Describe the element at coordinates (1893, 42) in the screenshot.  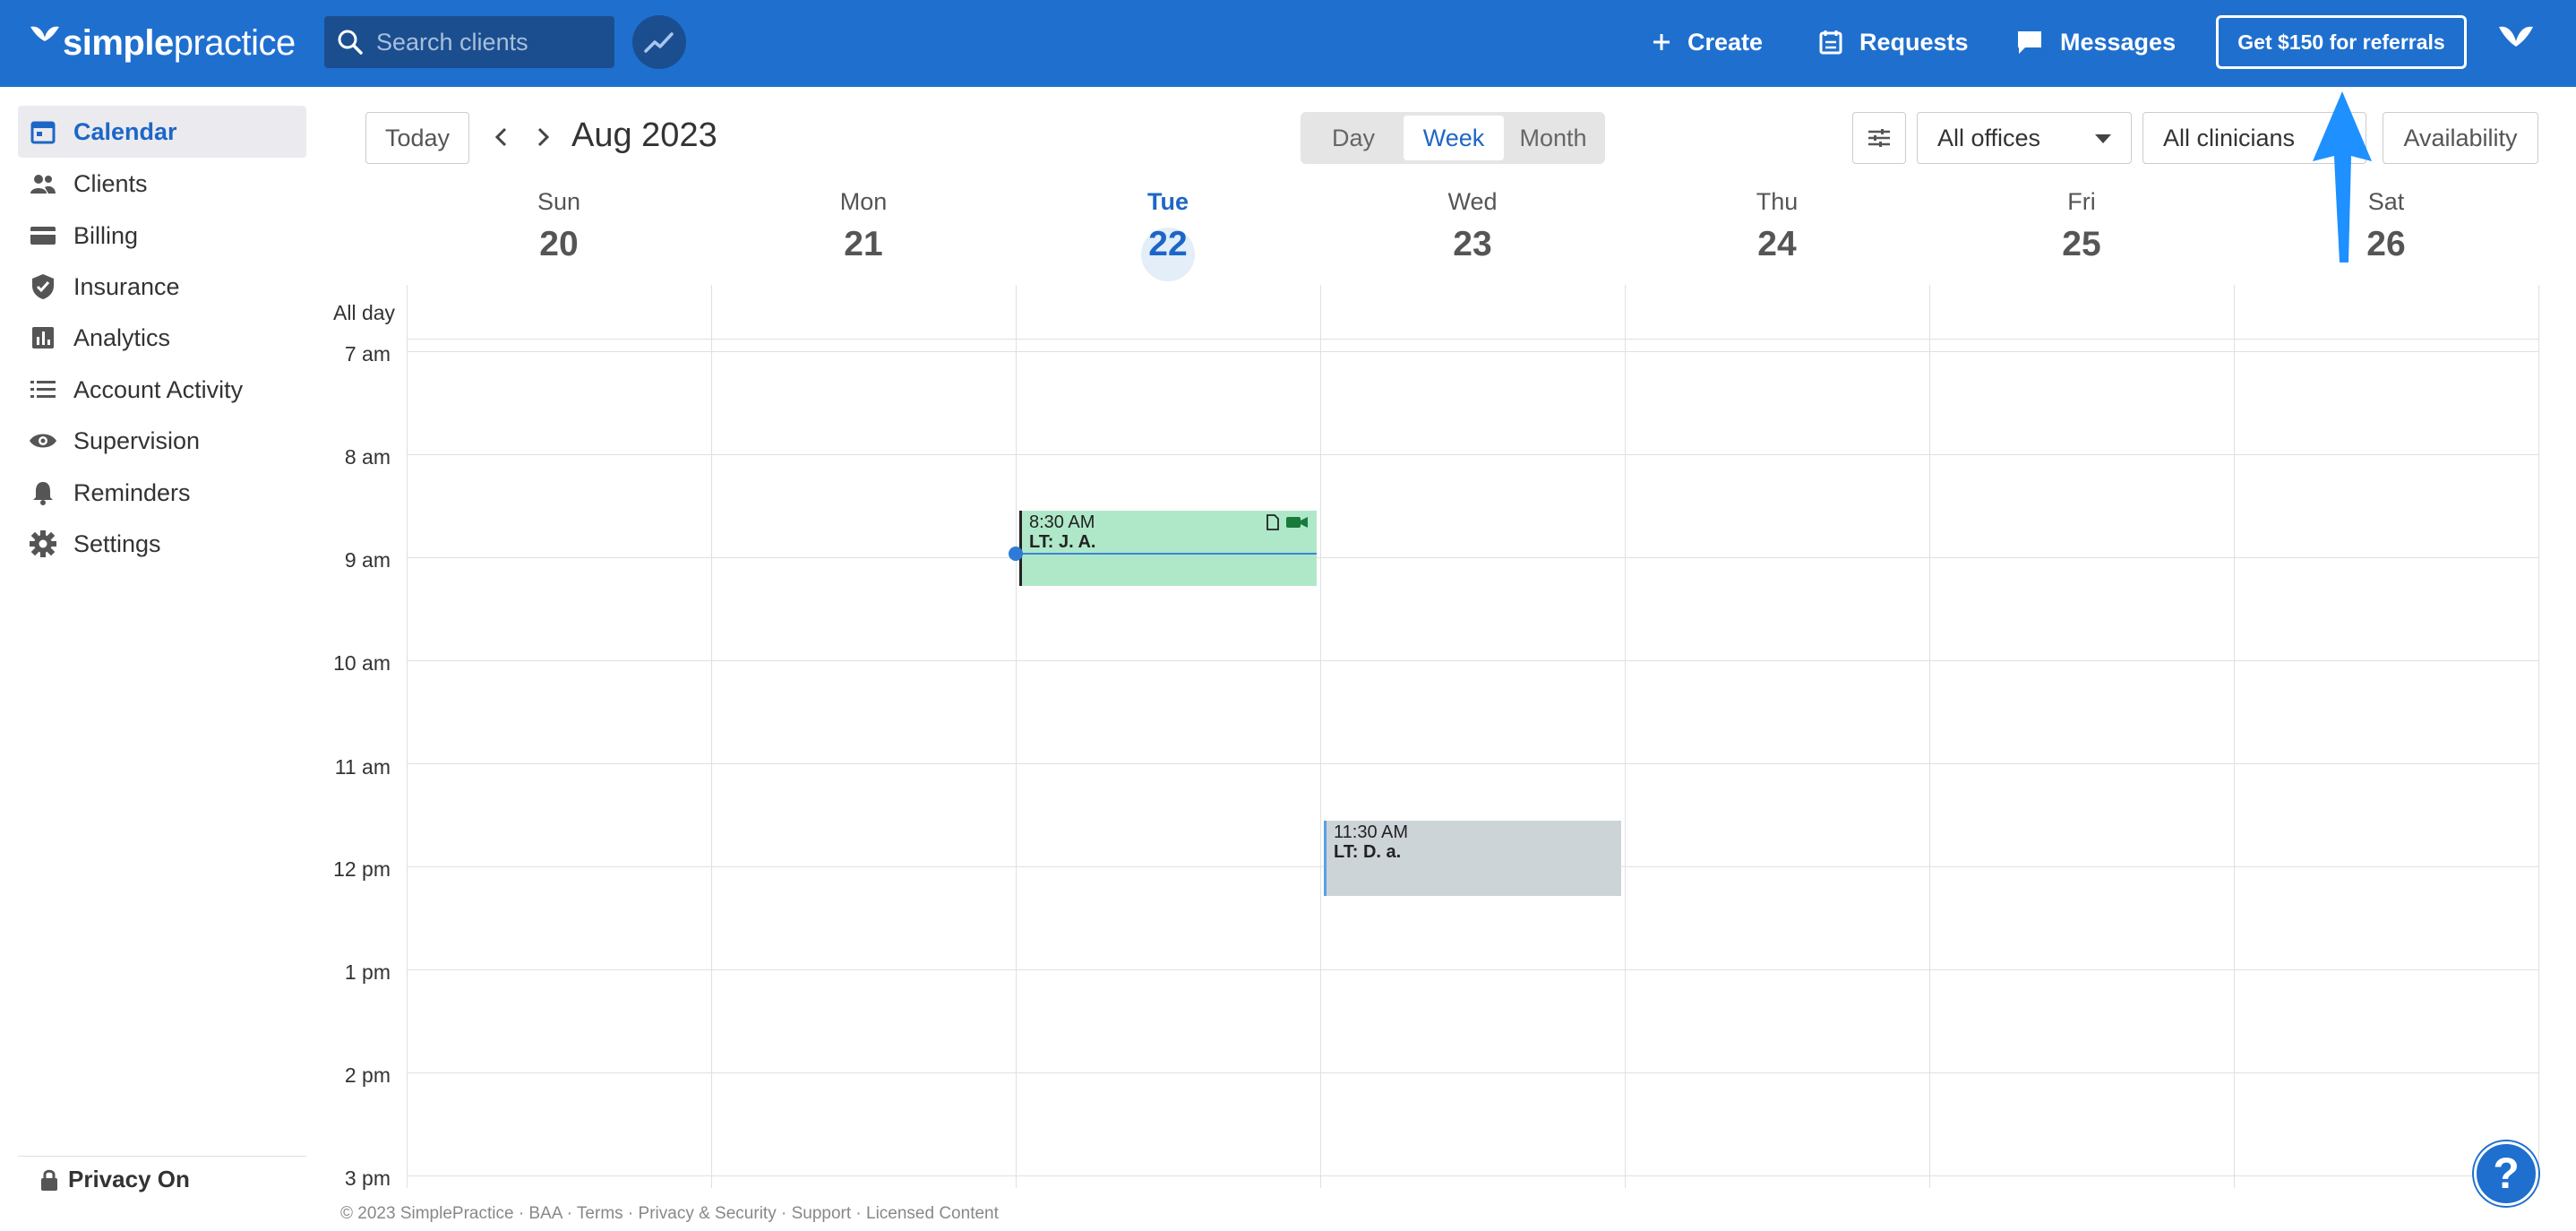
I see `requests-button: Requests` at that location.